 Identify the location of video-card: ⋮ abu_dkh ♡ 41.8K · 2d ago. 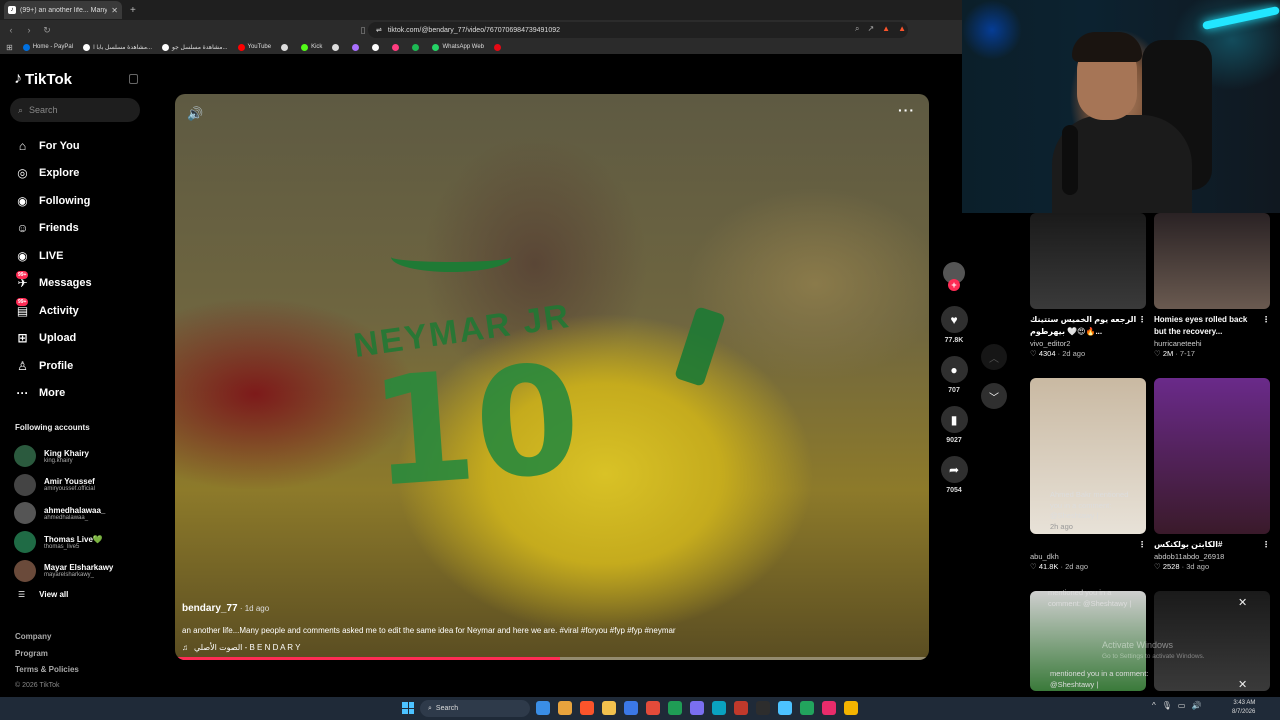
(1088, 474).